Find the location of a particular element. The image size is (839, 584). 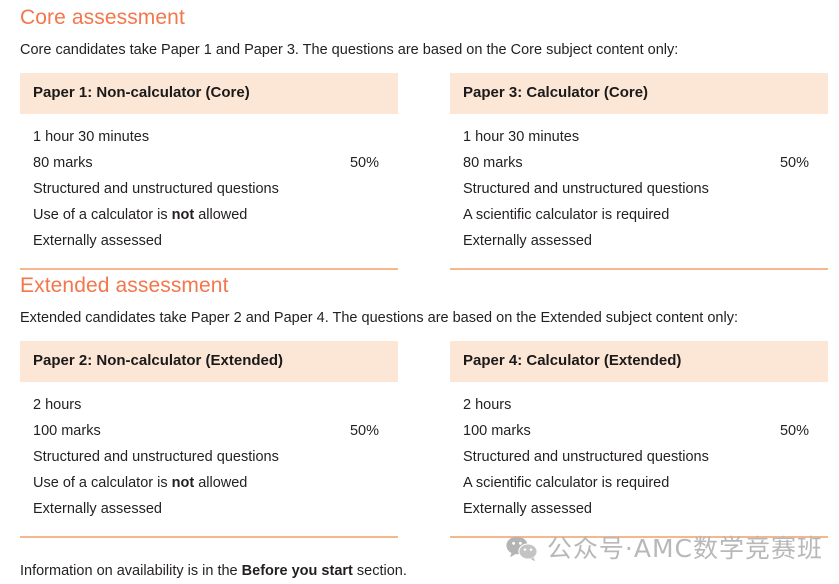

paper-card-title: Paper 2: Non-calculator (Extended) is located at coordinates (209, 361).